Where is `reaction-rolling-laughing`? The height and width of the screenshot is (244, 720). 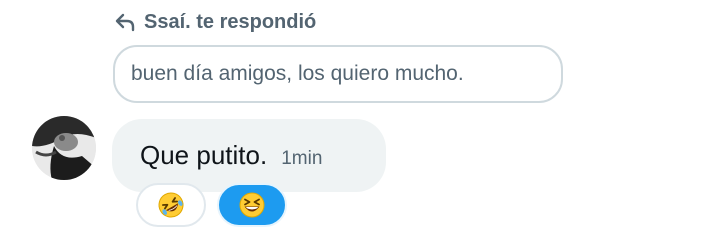 reaction-rolling-laughing is located at coordinates (171, 205).